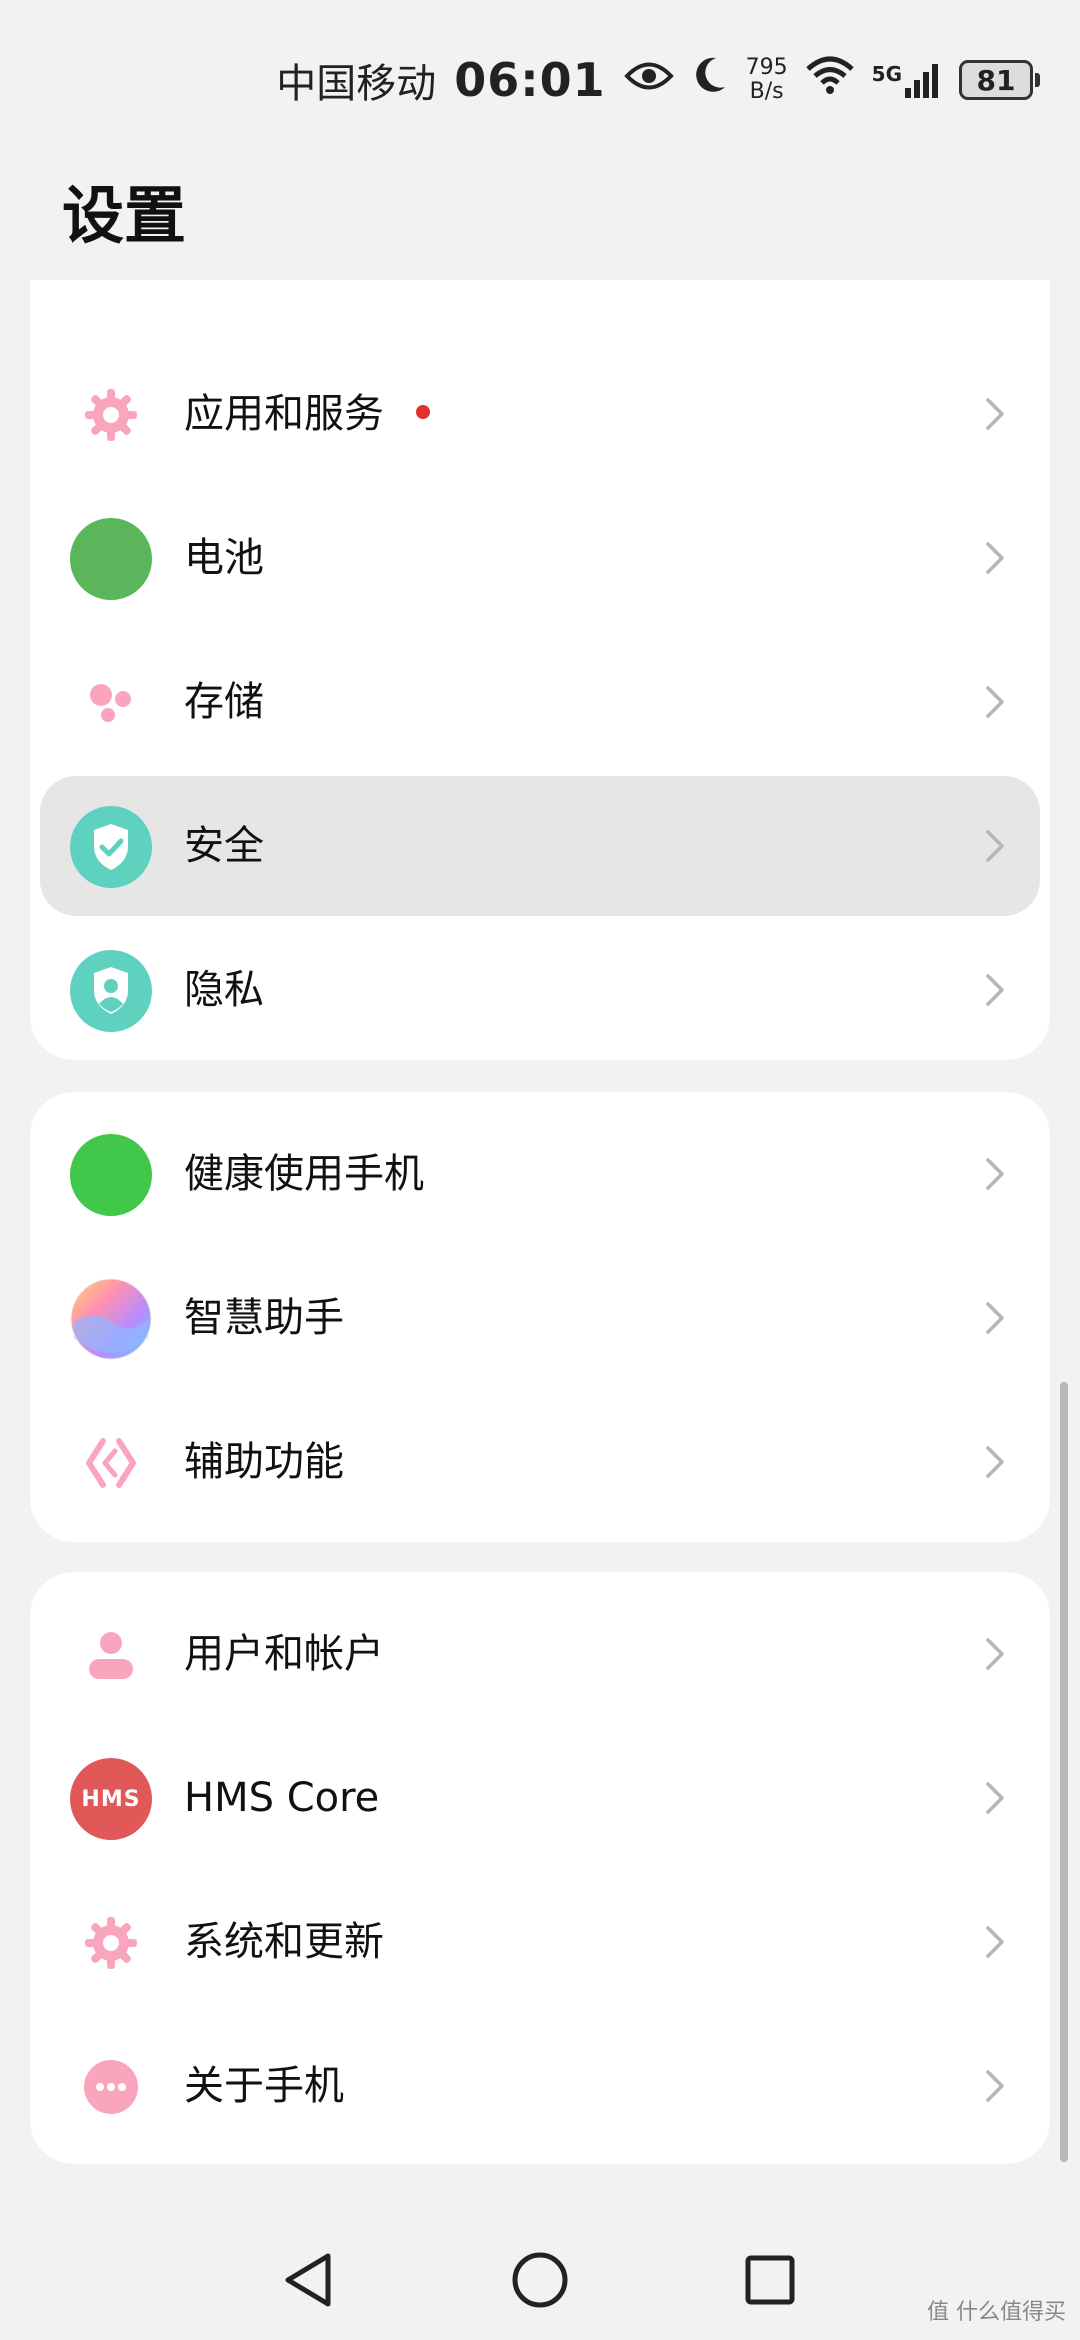 Image resolution: width=1080 pixels, height=2340 pixels. Describe the element at coordinates (540, 558) in the screenshot. I see `settings-item-battery: 电池` at that location.